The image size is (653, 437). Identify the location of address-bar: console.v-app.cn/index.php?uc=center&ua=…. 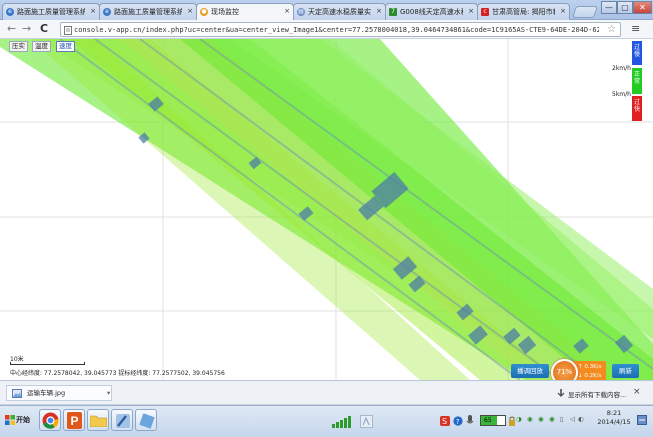
(340, 29).